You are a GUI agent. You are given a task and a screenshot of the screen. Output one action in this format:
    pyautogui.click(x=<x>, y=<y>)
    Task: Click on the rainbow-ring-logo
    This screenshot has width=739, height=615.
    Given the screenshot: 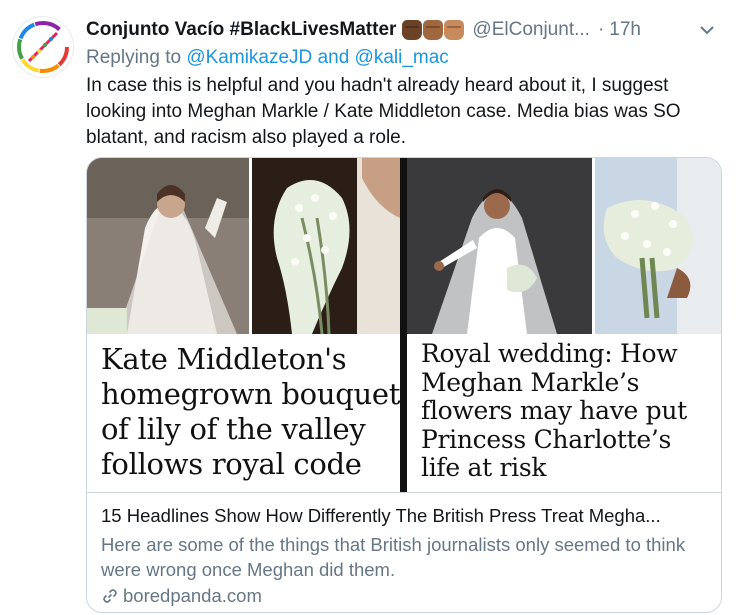 What is the action you would take?
    pyautogui.click(x=43, y=47)
    